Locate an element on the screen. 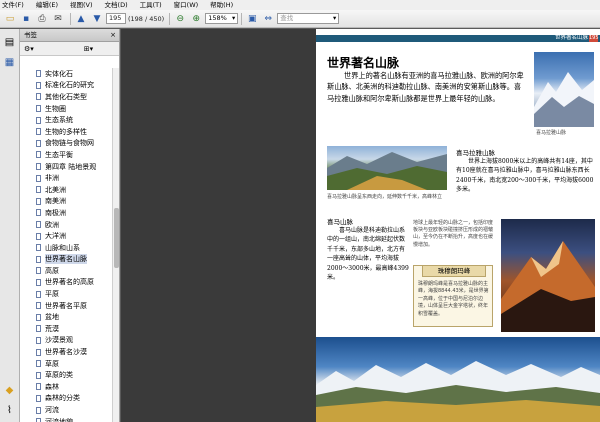 The image size is (600, 422). menu-help: 帮助(H) is located at coordinates (221, 5).